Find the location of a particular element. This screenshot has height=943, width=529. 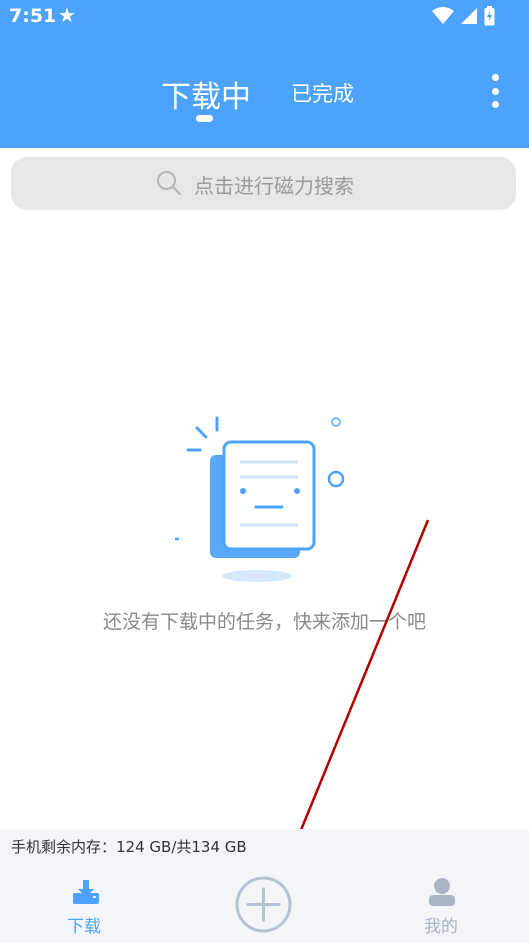

status-time: 7:51 is located at coordinates (33, 16).